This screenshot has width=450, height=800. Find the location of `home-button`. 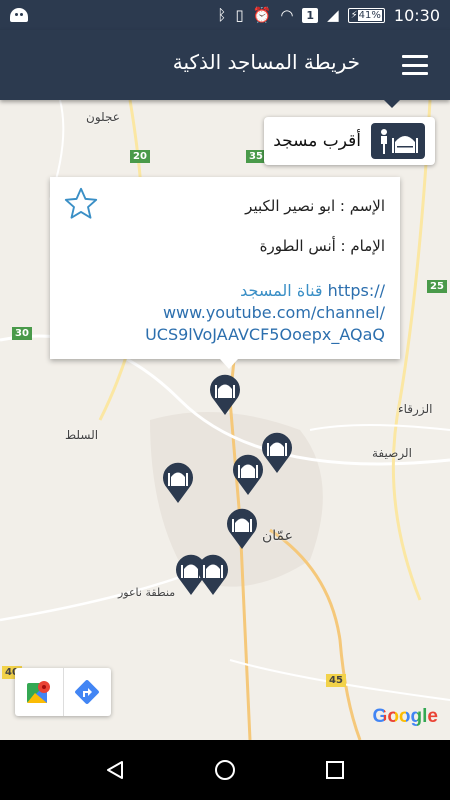

home-button is located at coordinates (225, 770).